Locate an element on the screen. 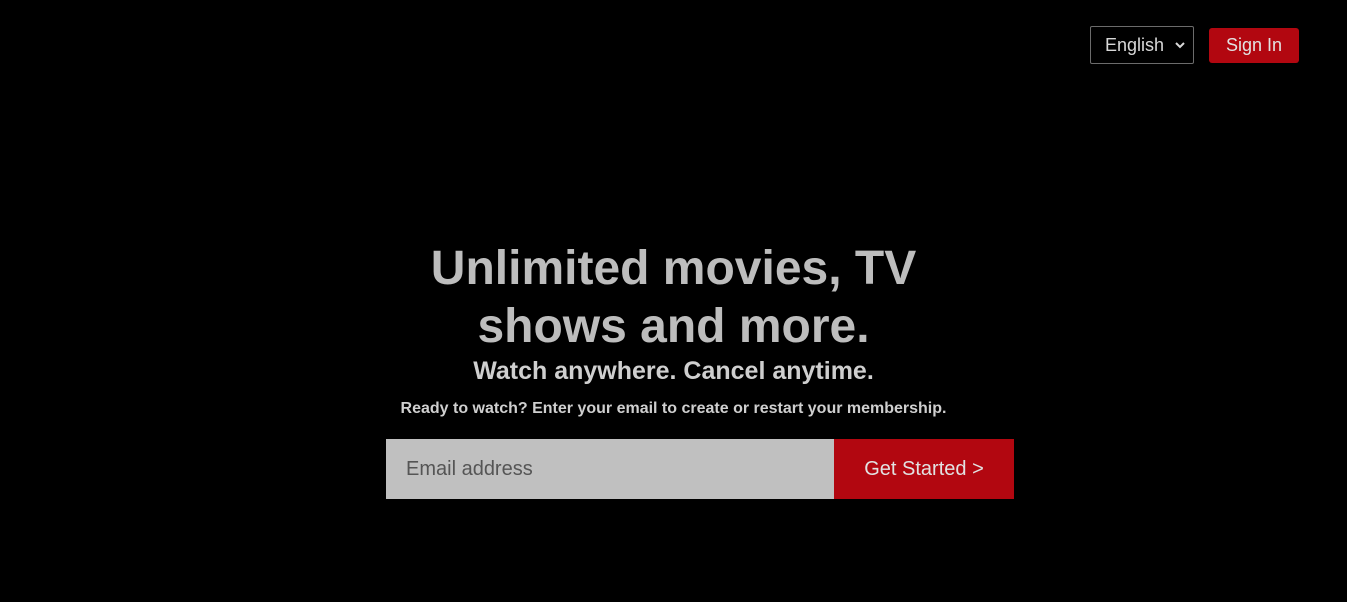 This screenshot has height=602, width=1347. hero-title: Unlimited movies, TV shows and more. is located at coordinates (673, 297).